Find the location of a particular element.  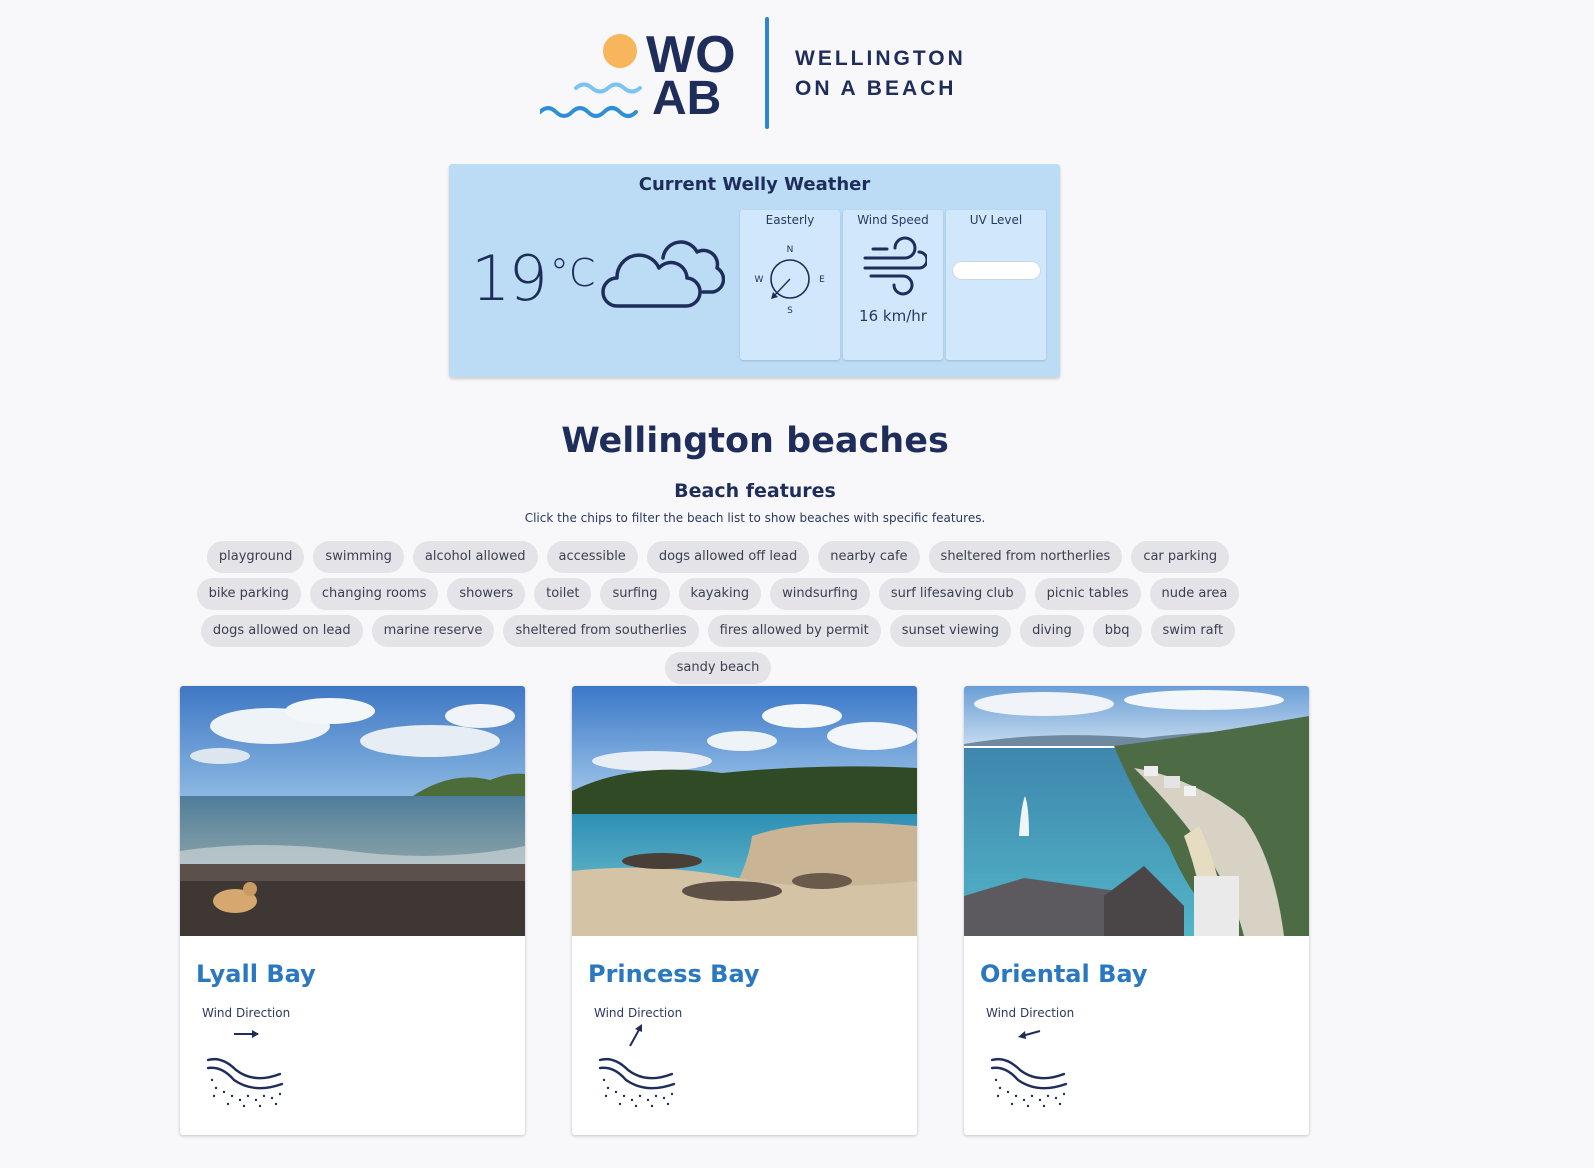

wind-speed-tile: Wind Speed 16 km/hr is located at coordinates (893, 285).